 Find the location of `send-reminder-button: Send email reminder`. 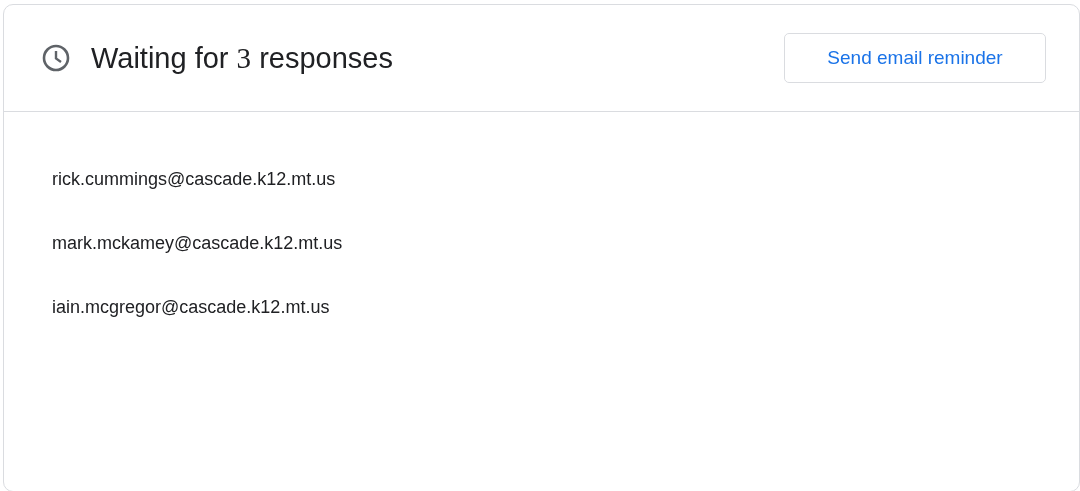

send-reminder-button: Send email reminder is located at coordinates (915, 58).